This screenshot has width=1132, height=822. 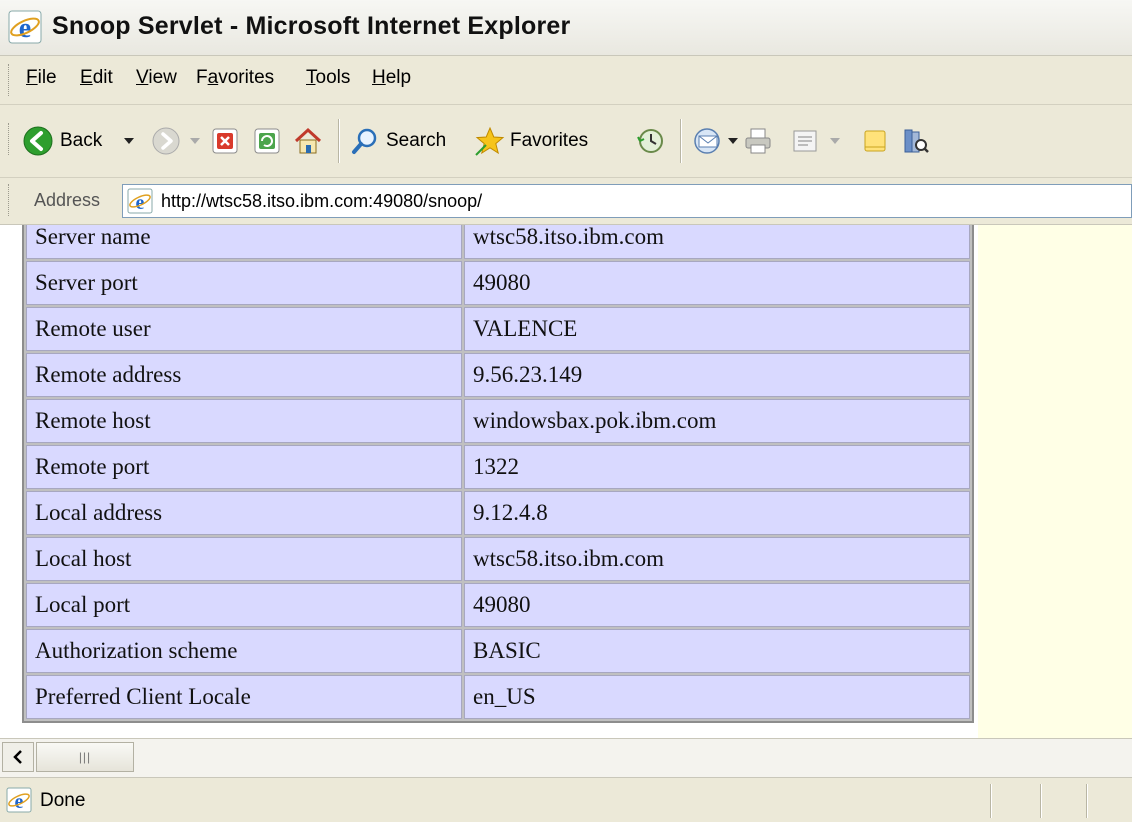 I want to click on menu-edit: Edit, so click(x=96, y=78).